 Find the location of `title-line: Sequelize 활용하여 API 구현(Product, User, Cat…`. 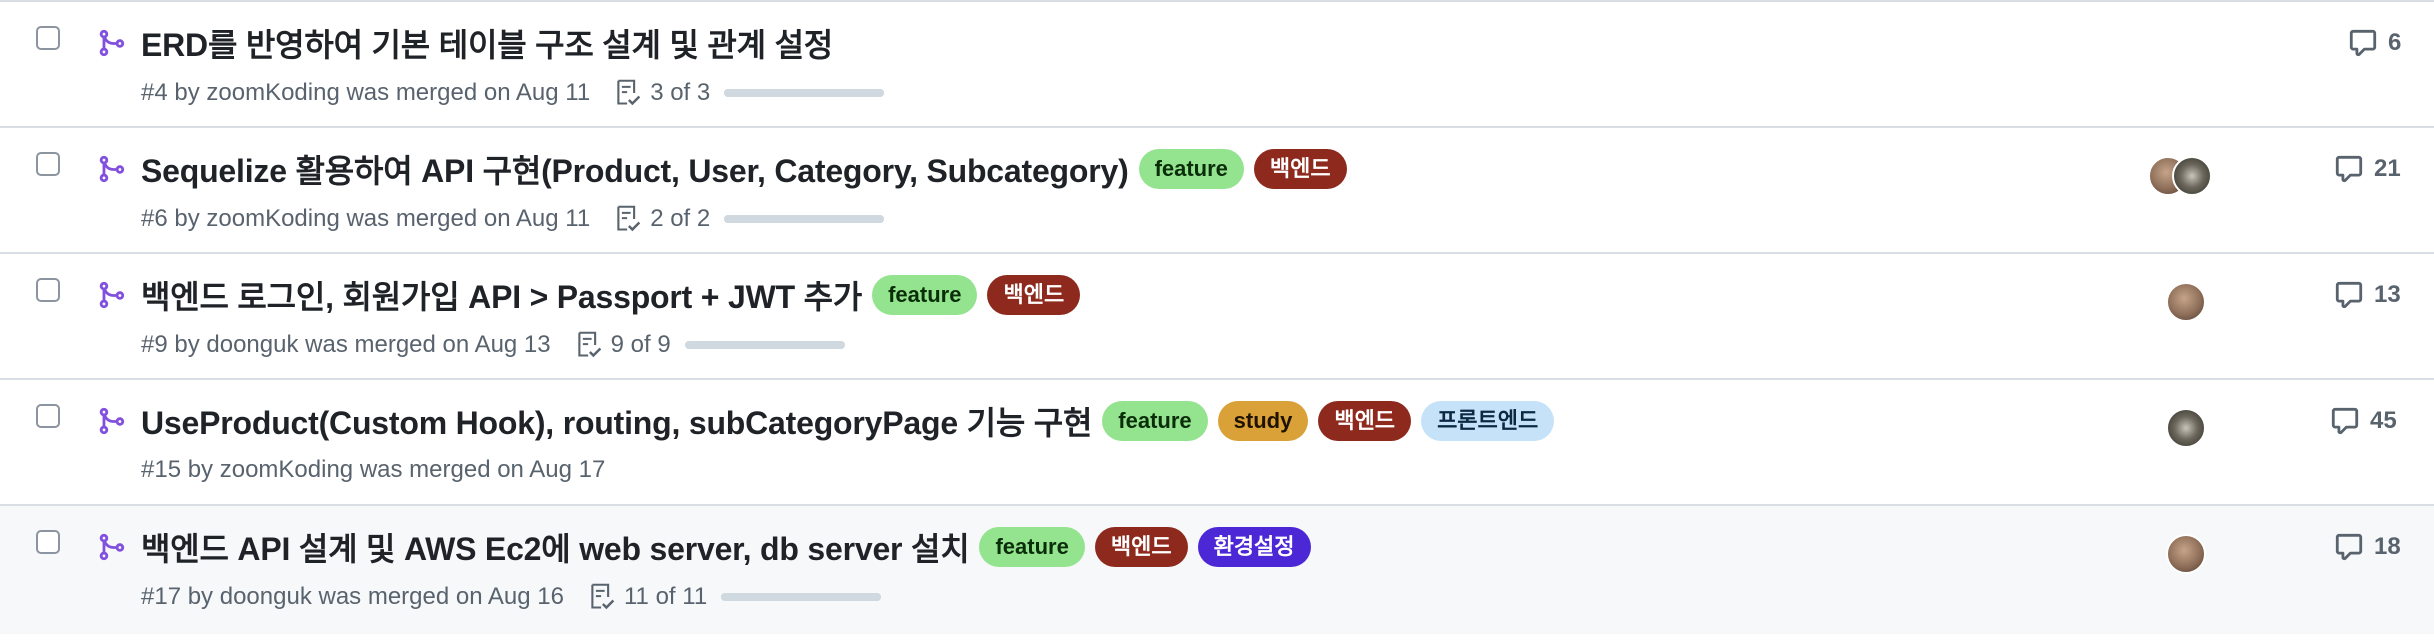

title-line: Sequelize 활용하여 API 구현(Product, User, Cat… is located at coordinates (744, 169).